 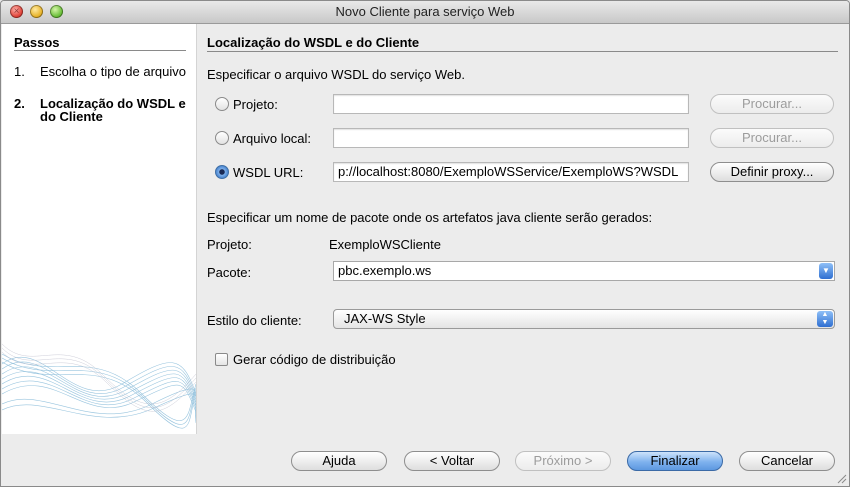 What do you see at coordinates (272, 138) in the screenshot?
I see `radio-arquivo-local-label: Arquivo local:` at bounding box center [272, 138].